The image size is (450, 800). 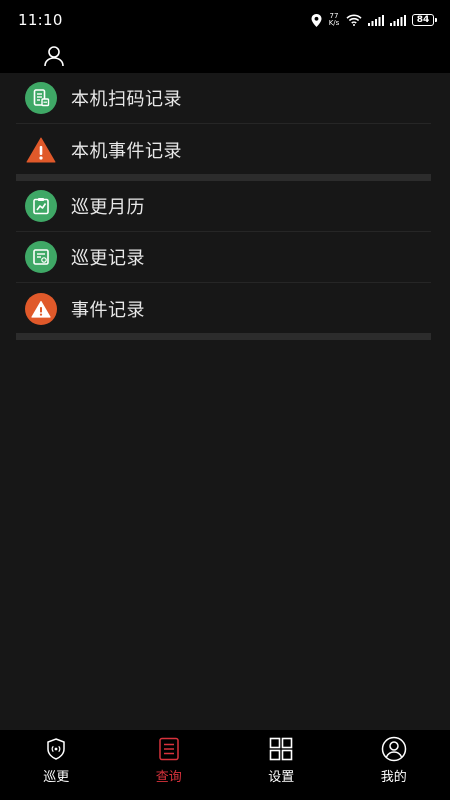 I want to click on wifi-icon, so click(x=354, y=20).